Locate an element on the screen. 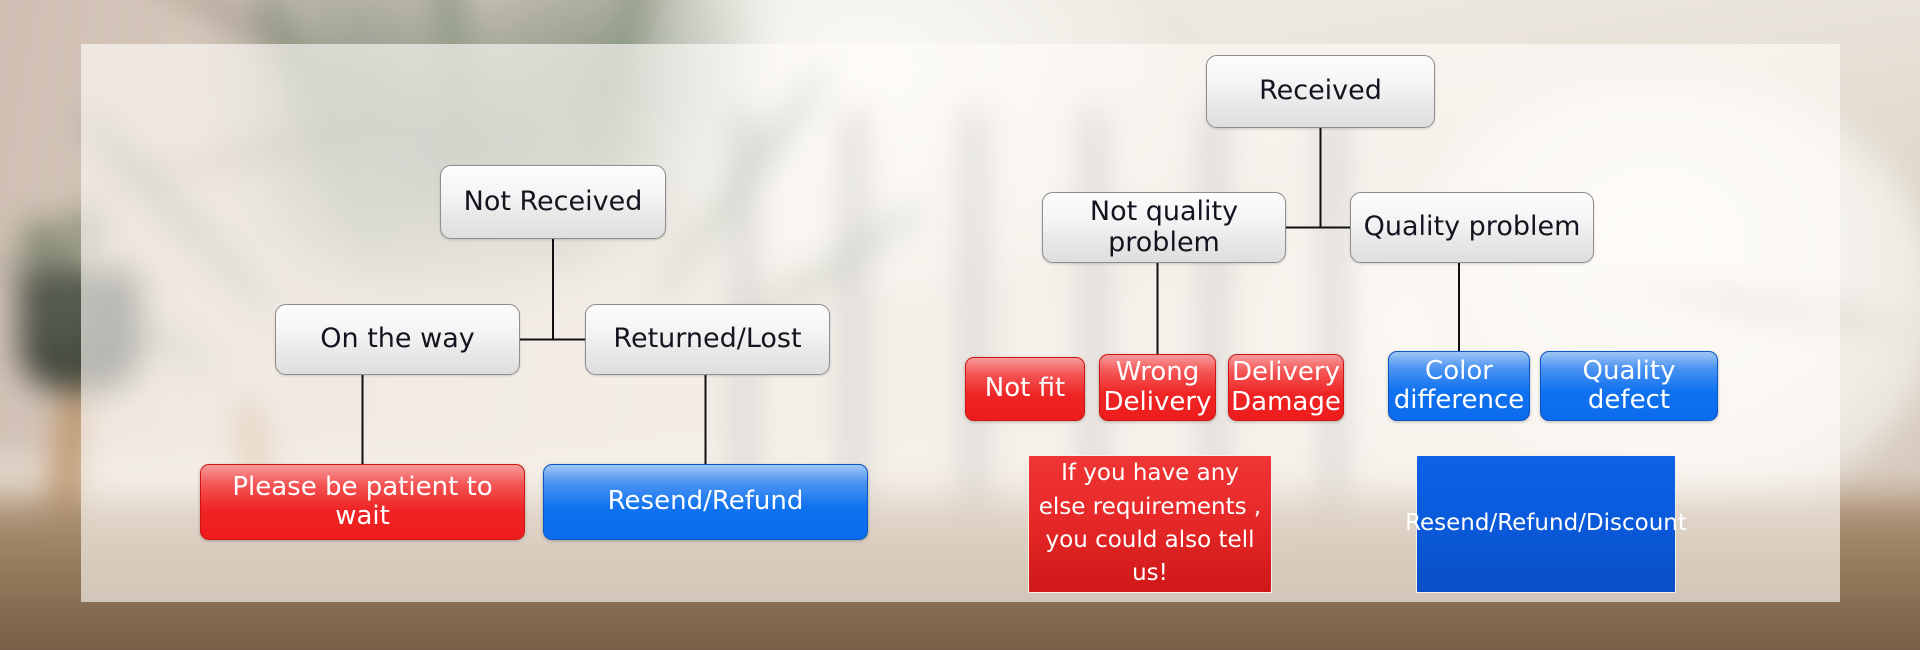  node-be_patient: Please be patient to wait is located at coordinates (362, 502).